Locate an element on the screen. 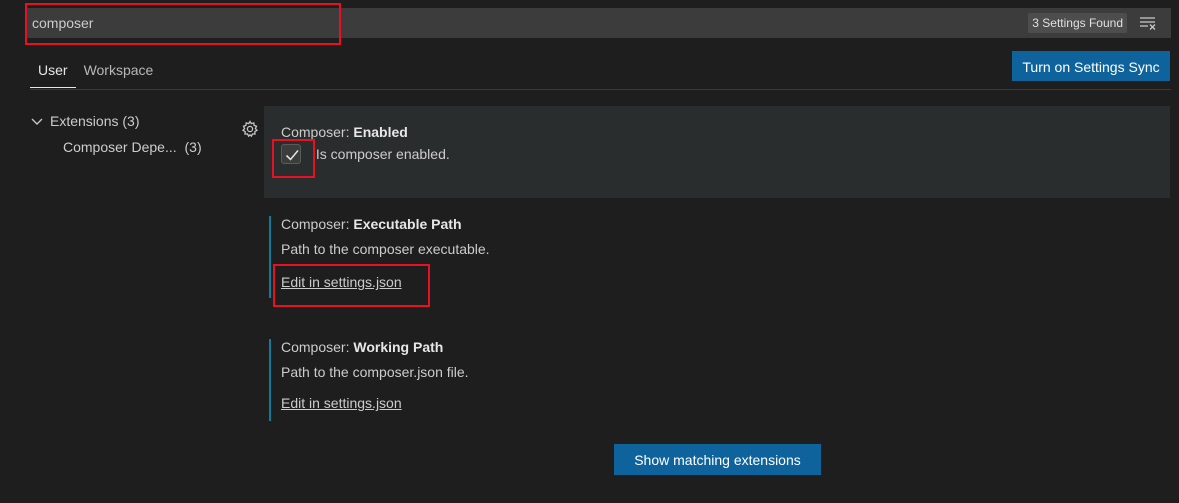 The image size is (1179, 503). tabs-divider is located at coordinates (600, 89).